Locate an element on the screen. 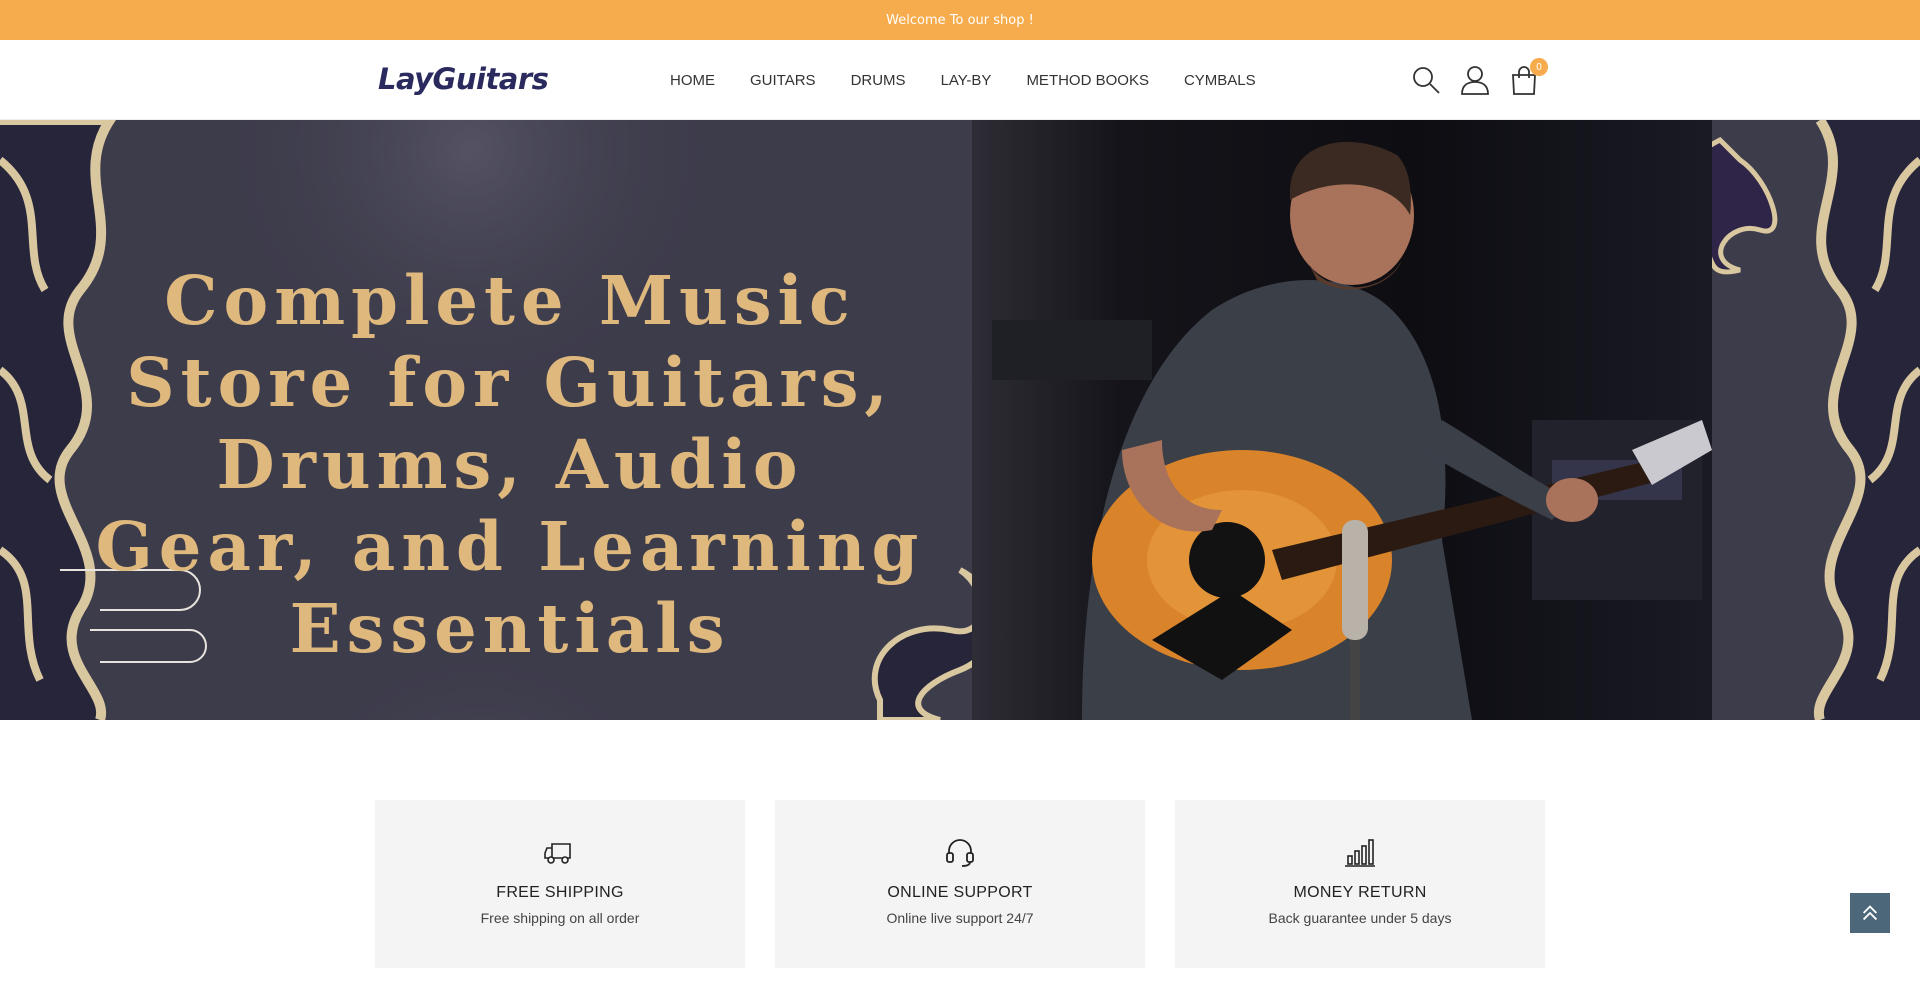 The width and height of the screenshot is (1920, 993). feature-subtitle: Free shipping on all order is located at coordinates (560, 918).